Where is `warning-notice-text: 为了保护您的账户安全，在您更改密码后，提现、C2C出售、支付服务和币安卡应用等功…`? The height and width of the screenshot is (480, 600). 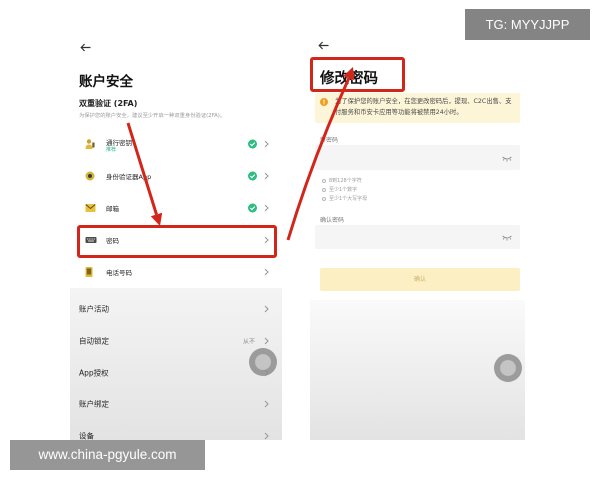 warning-notice-text: 为了保护您的账户安全，在您更改密码后，提现、C2C出售、支付服务和币安卡应用等功… is located at coordinates (423, 107).